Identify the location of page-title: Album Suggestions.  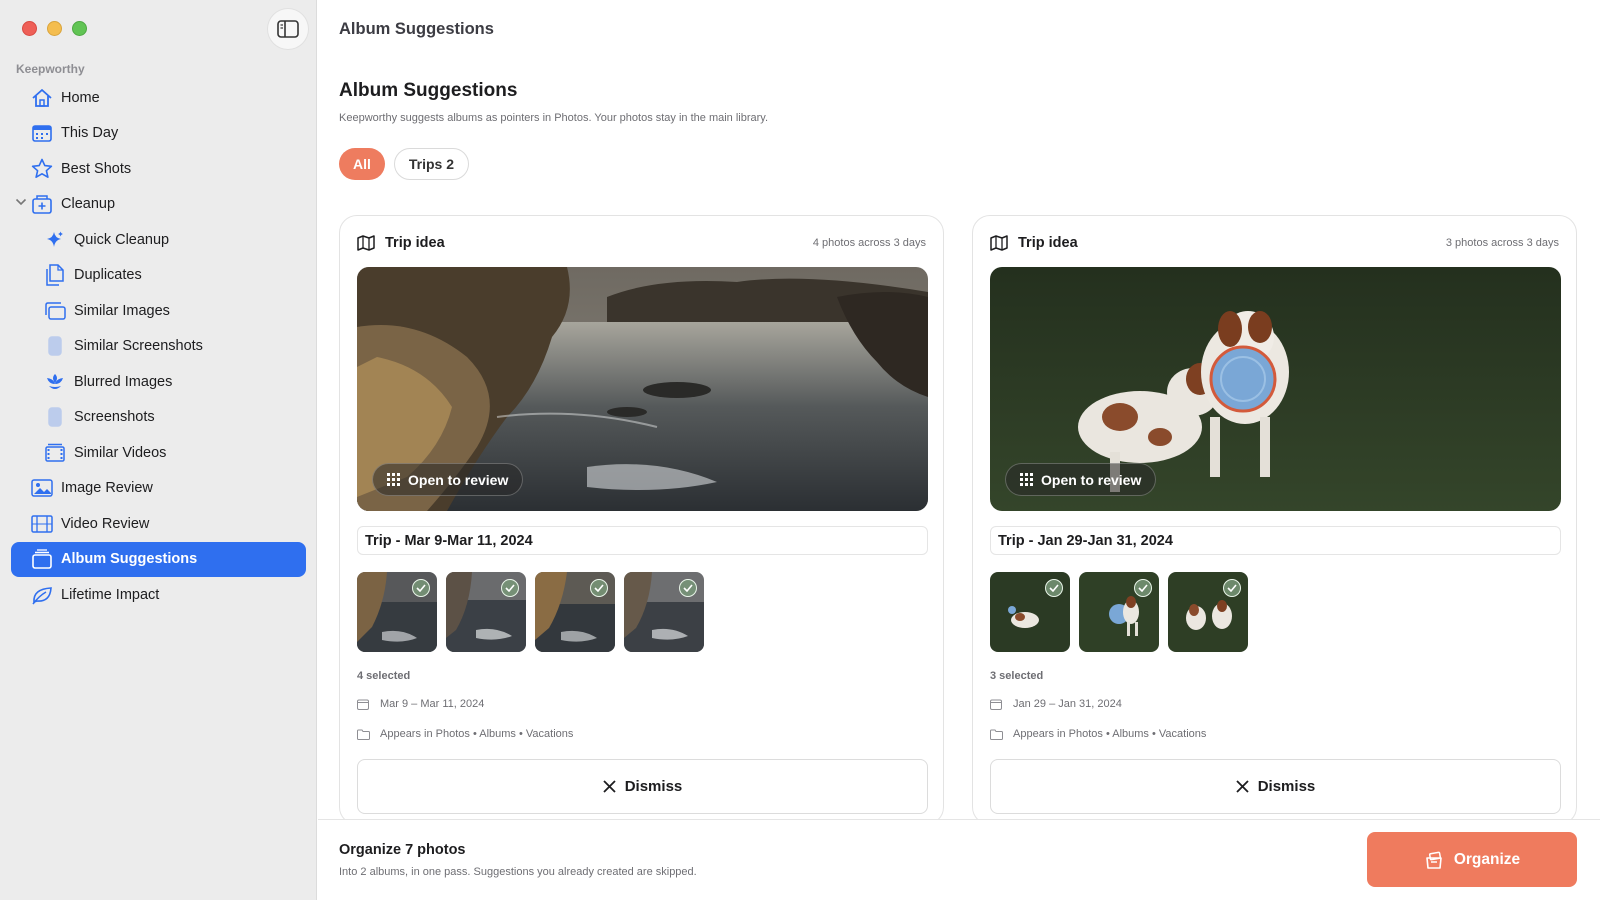
(428, 90).